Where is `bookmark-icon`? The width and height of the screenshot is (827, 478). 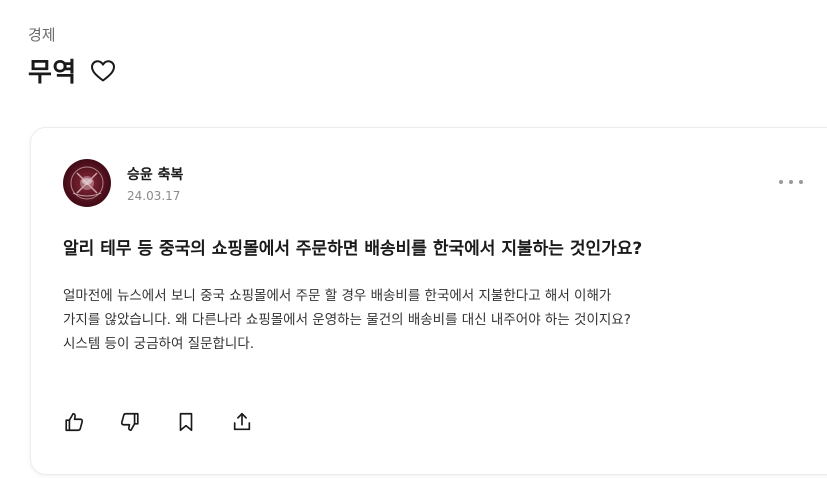 bookmark-icon is located at coordinates (186, 422).